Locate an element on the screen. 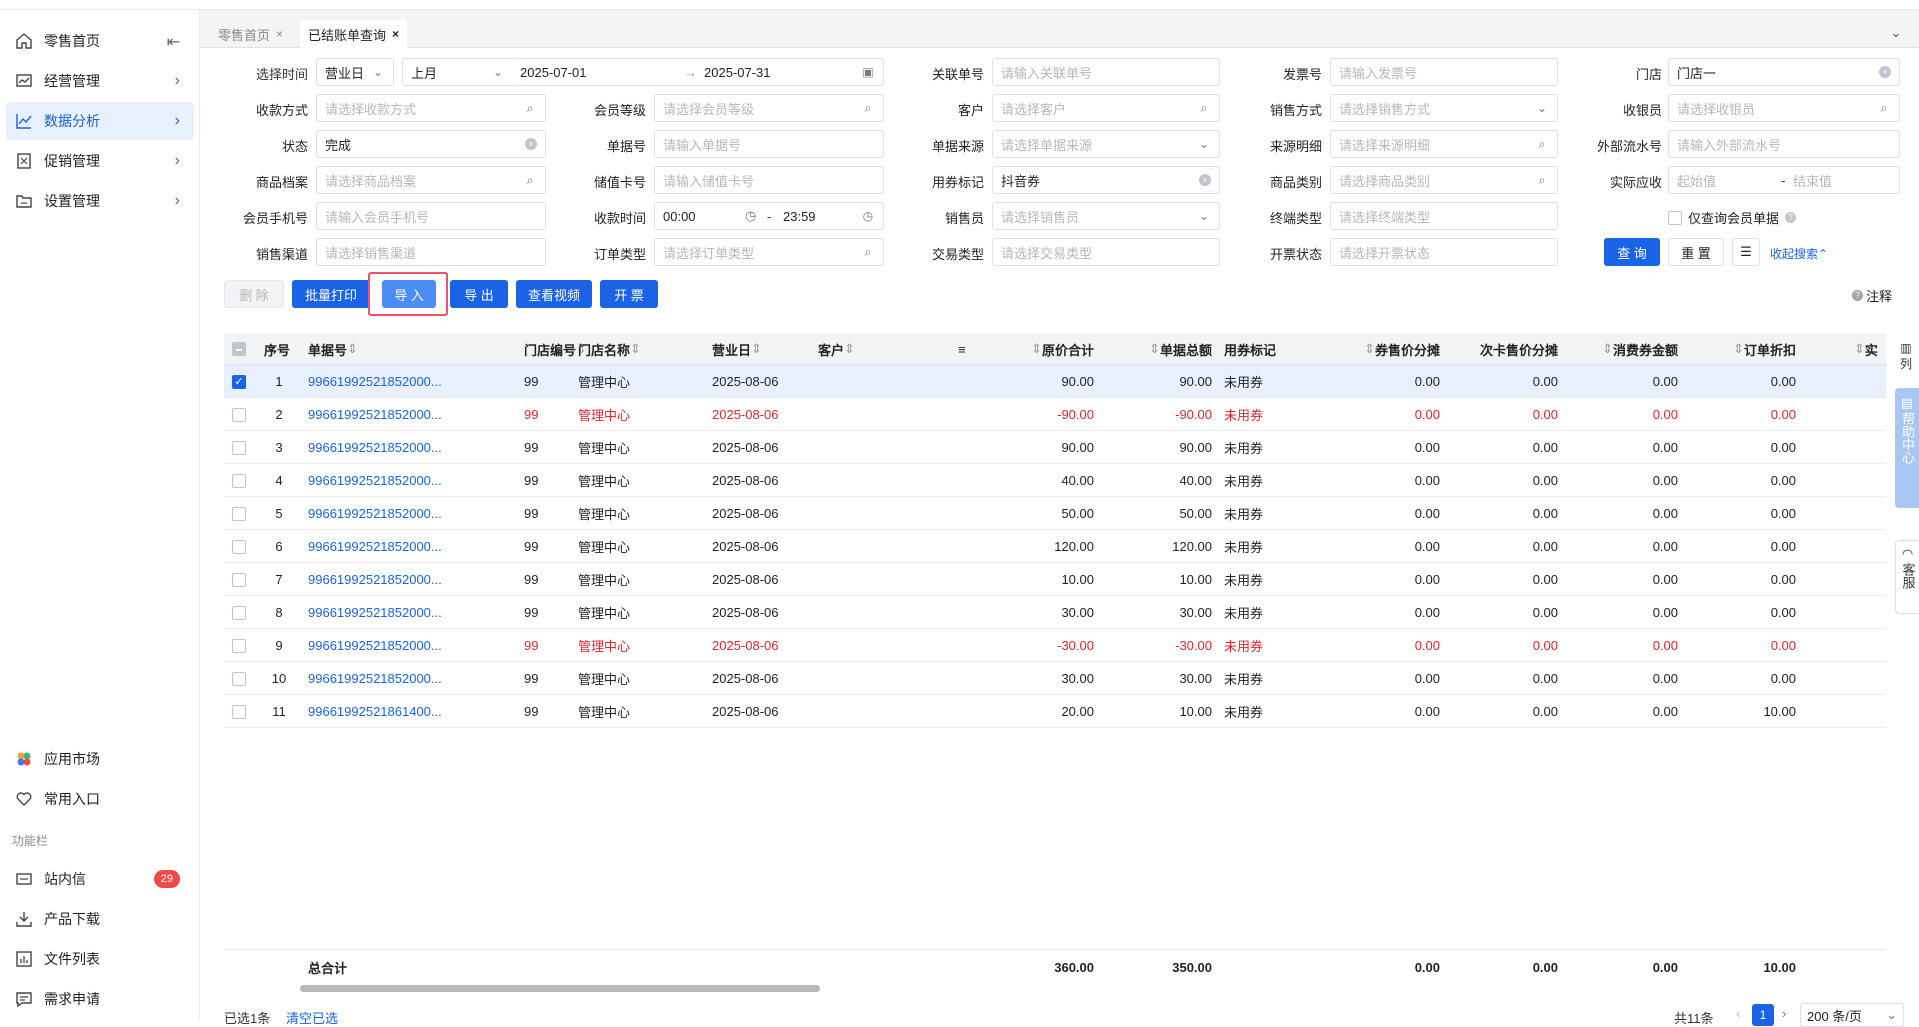 The width and height of the screenshot is (1919, 1027). member-phone-input: 请输入会员手机号 is located at coordinates (431, 216).